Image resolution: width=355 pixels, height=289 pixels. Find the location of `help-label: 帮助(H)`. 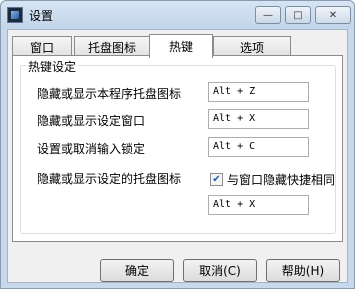

help-label: 帮助(H) is located at coordinates (303, 271).